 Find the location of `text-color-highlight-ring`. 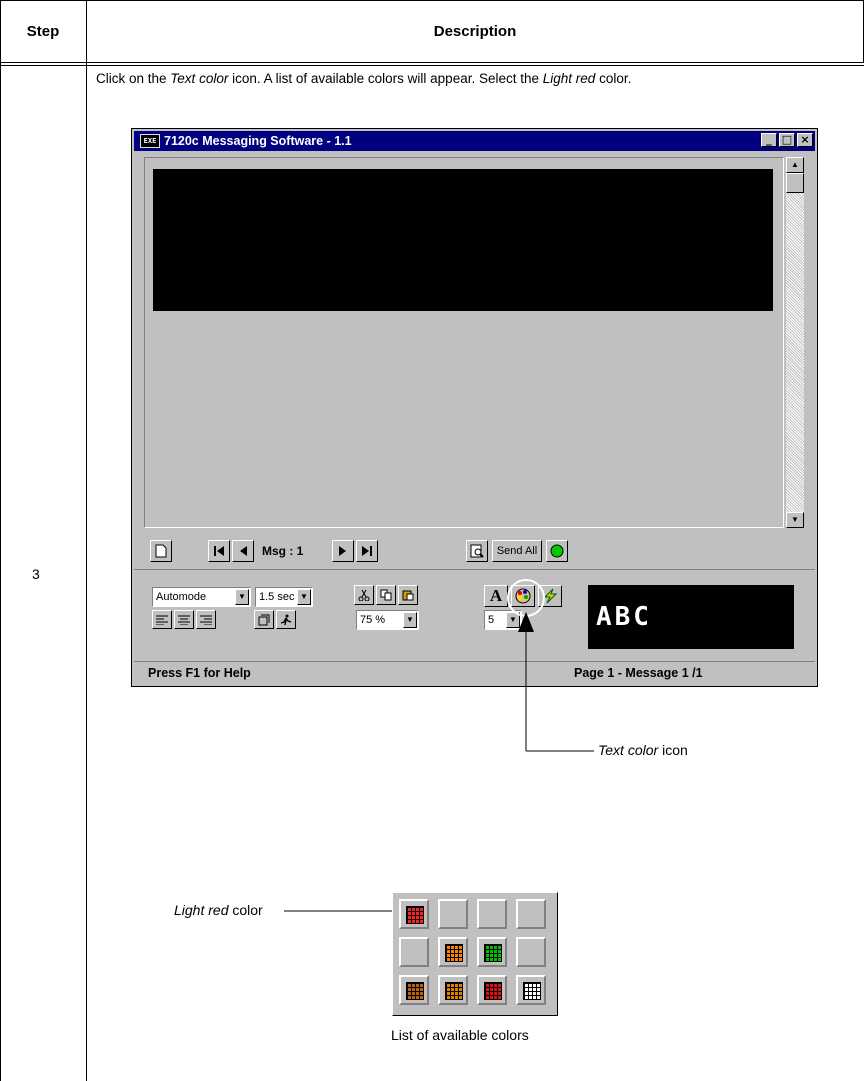

text-color-highlight-ring is located at coordinates (526, 598).